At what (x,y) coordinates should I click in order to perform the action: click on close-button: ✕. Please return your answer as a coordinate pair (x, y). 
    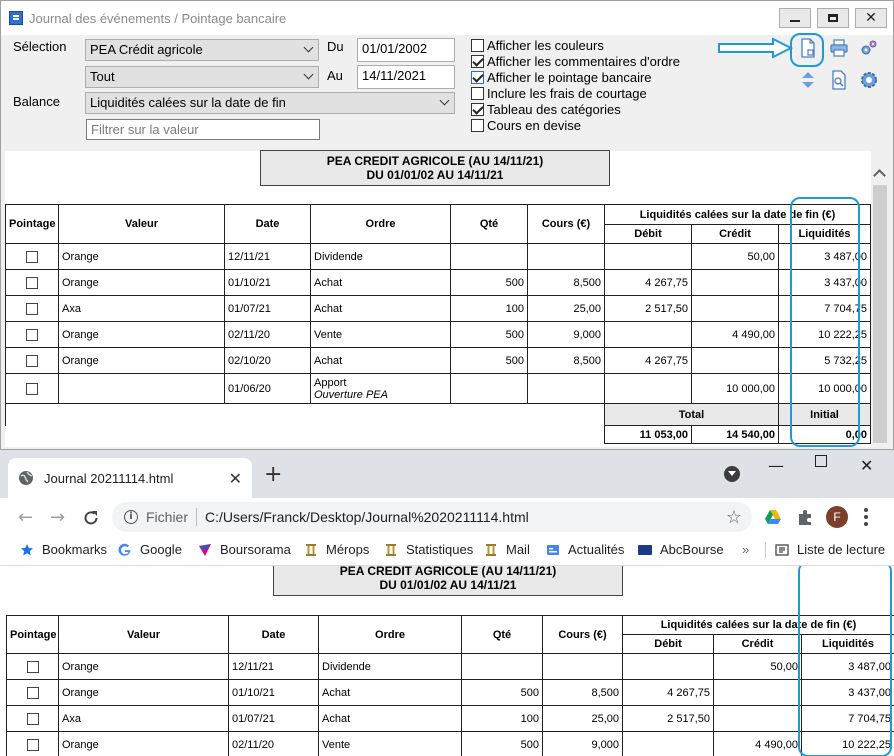
    Looking at the image, I should click on (871, 18).